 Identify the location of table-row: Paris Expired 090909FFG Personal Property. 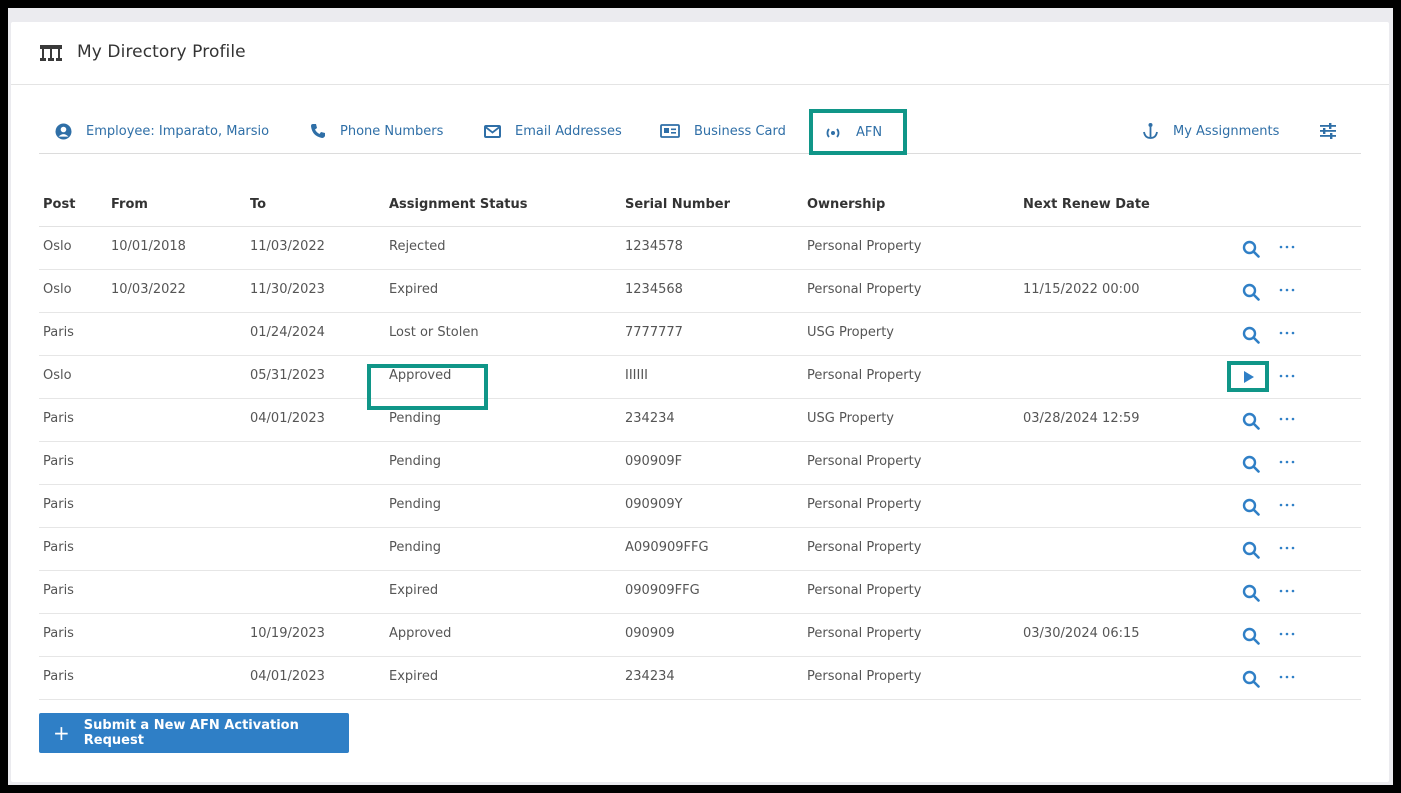
(700, 592).